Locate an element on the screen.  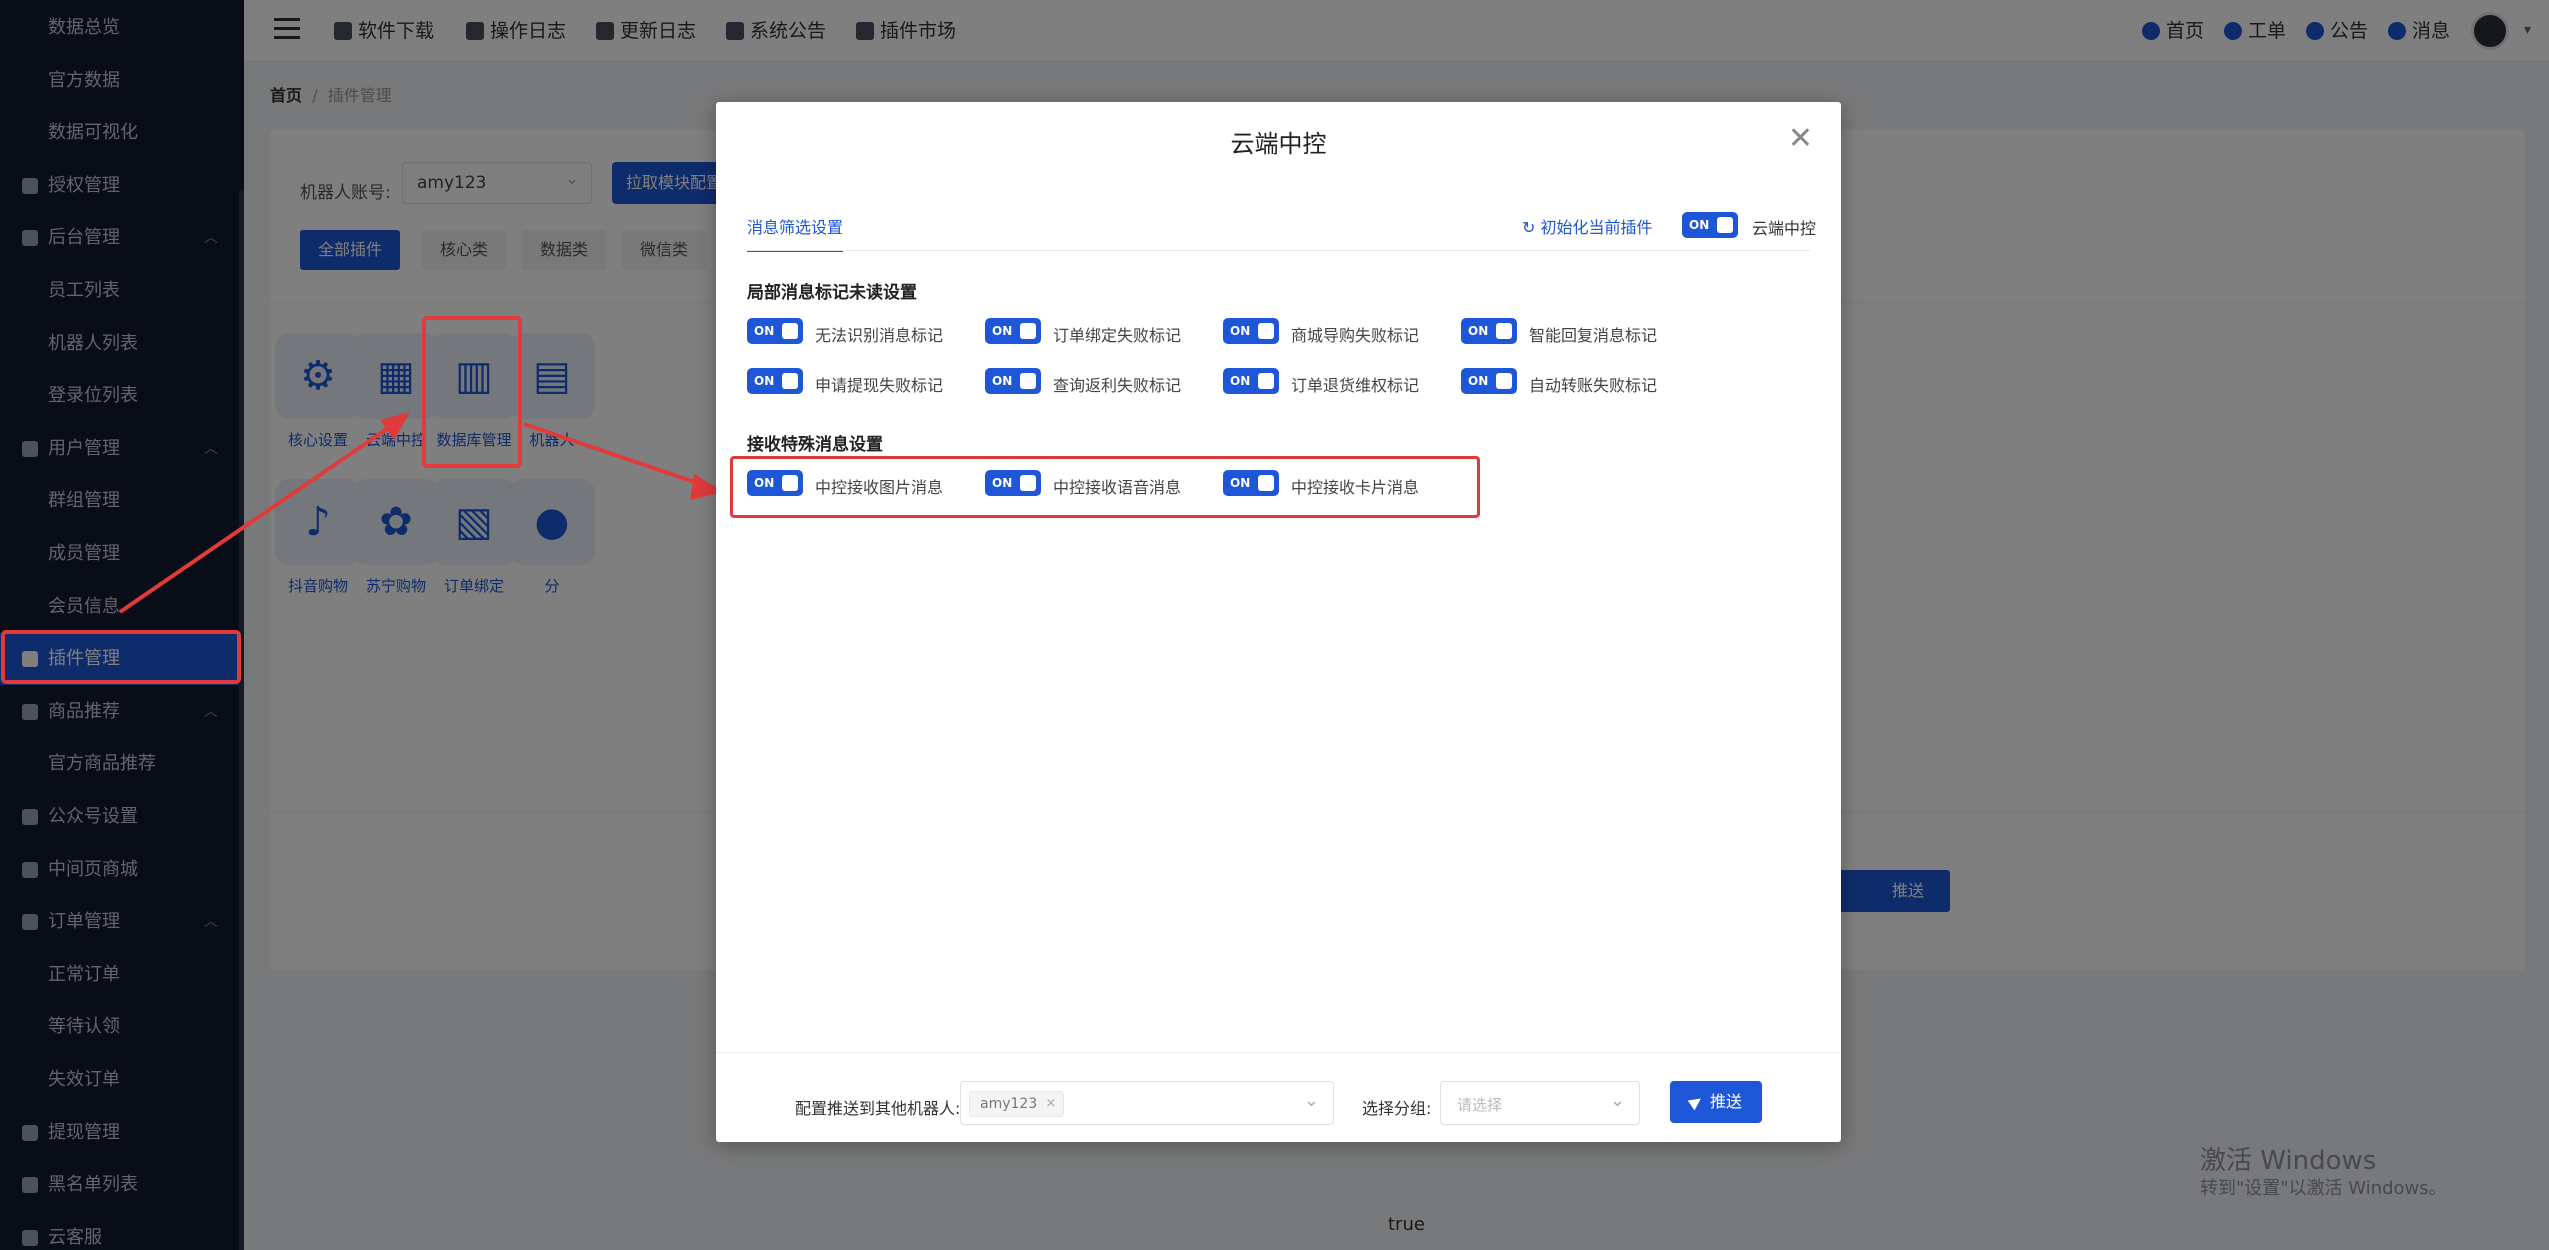
toggle-option: ON 中控接收卡片消息 is located at coordinates (1321, 484).